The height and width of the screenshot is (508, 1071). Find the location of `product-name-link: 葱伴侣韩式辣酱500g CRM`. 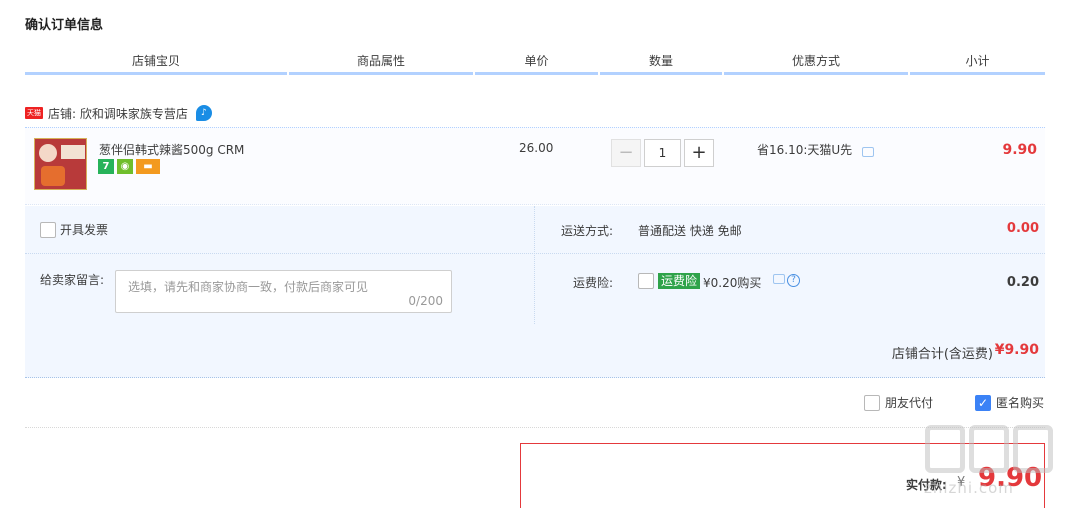

product-name-link: 葱伴侣韩式辣酱500g CRM is located at coordinates (171, 149).